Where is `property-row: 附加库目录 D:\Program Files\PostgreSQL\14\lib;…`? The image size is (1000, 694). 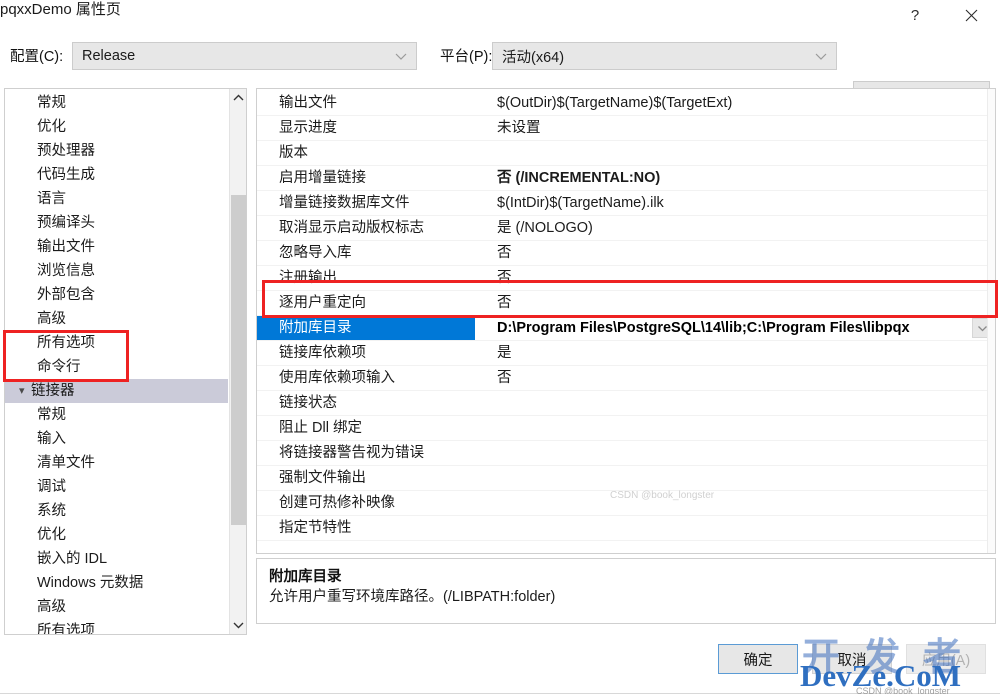 property-row: 附加库目录 D:\Program Files\PostgreSQL\14\lib;… is located at coordinates (626, 328).